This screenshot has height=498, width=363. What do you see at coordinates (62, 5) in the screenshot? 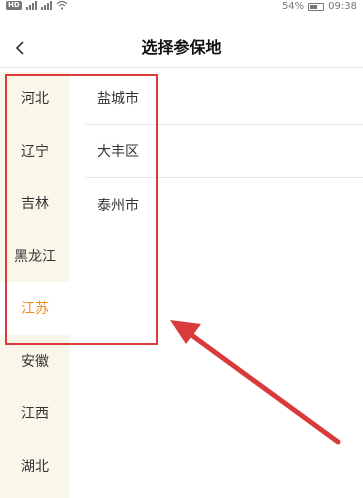
I see `wifi-icon` at bounding box center [62, 5].